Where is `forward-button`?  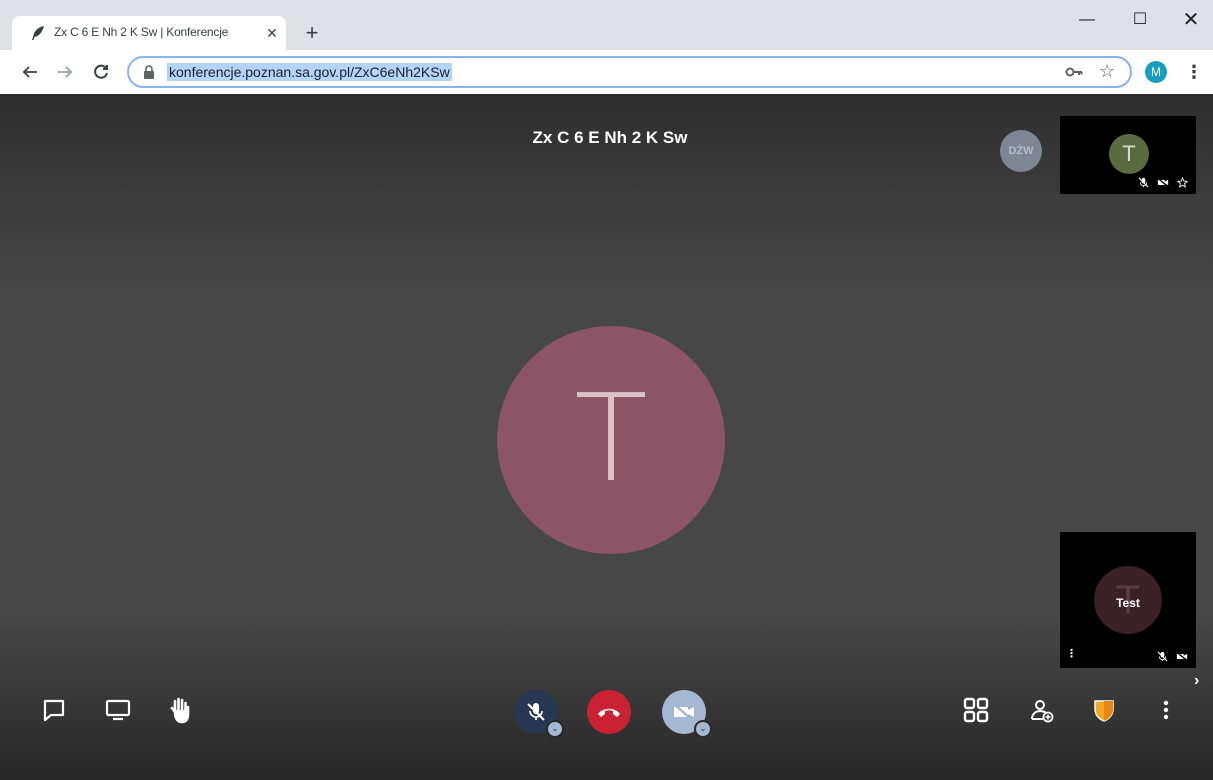 forward-button is located at coordinates (65, 72).